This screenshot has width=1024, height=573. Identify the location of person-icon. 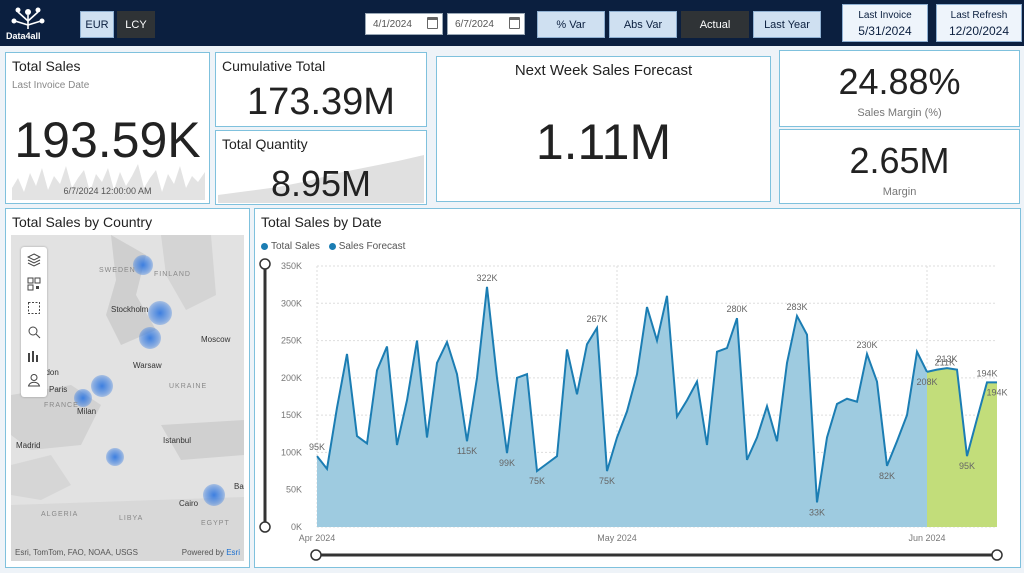
(34, 380).